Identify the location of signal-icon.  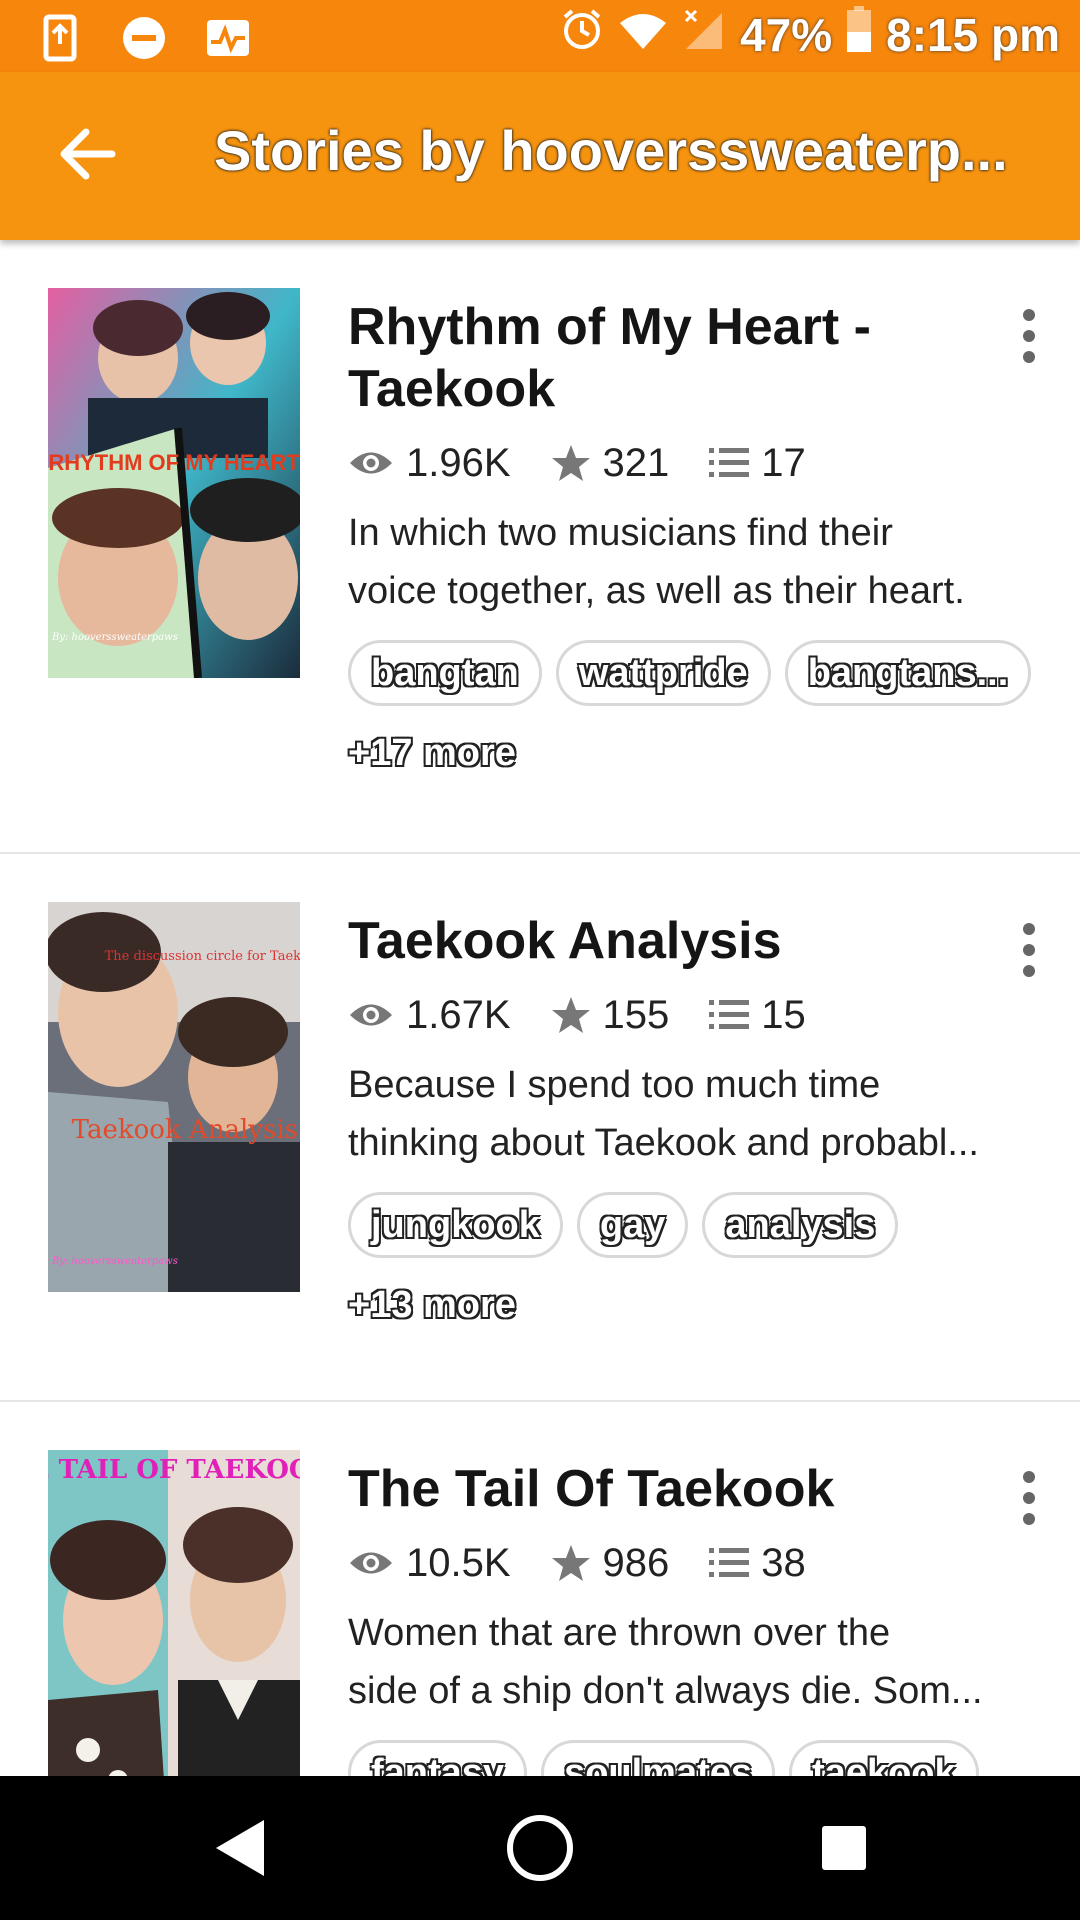
(704, 34).